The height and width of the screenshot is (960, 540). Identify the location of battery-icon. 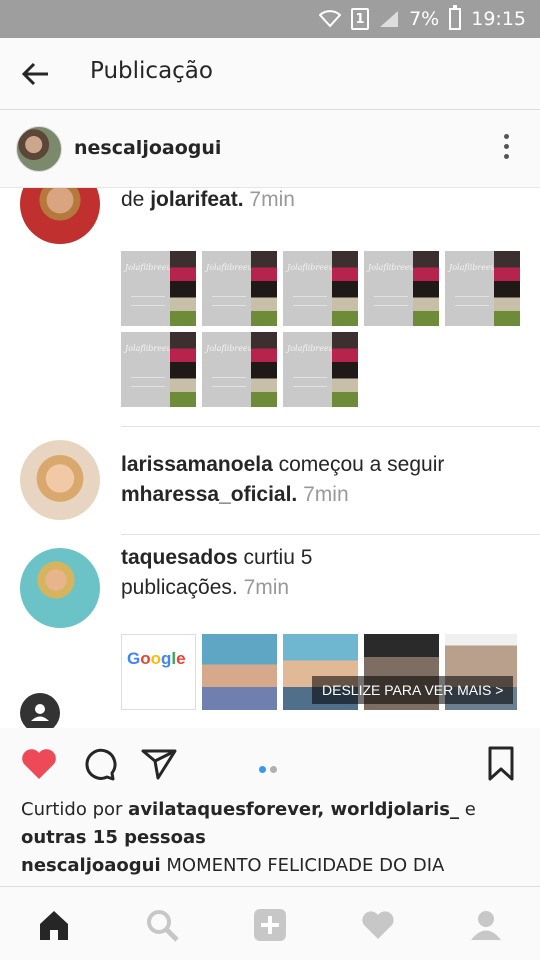
(455, 17).